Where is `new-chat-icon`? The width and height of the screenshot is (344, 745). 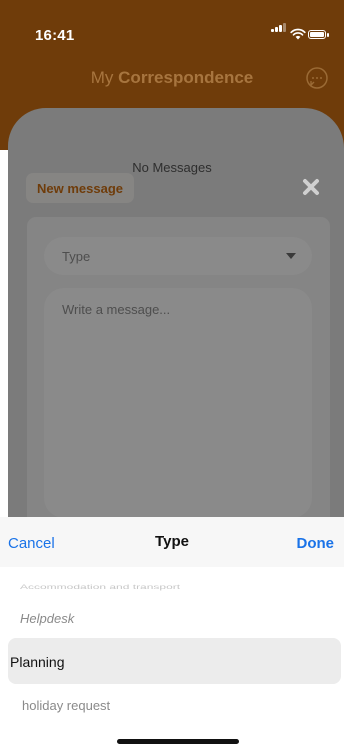 new-chat-icon is located at coordinates (317, 78).